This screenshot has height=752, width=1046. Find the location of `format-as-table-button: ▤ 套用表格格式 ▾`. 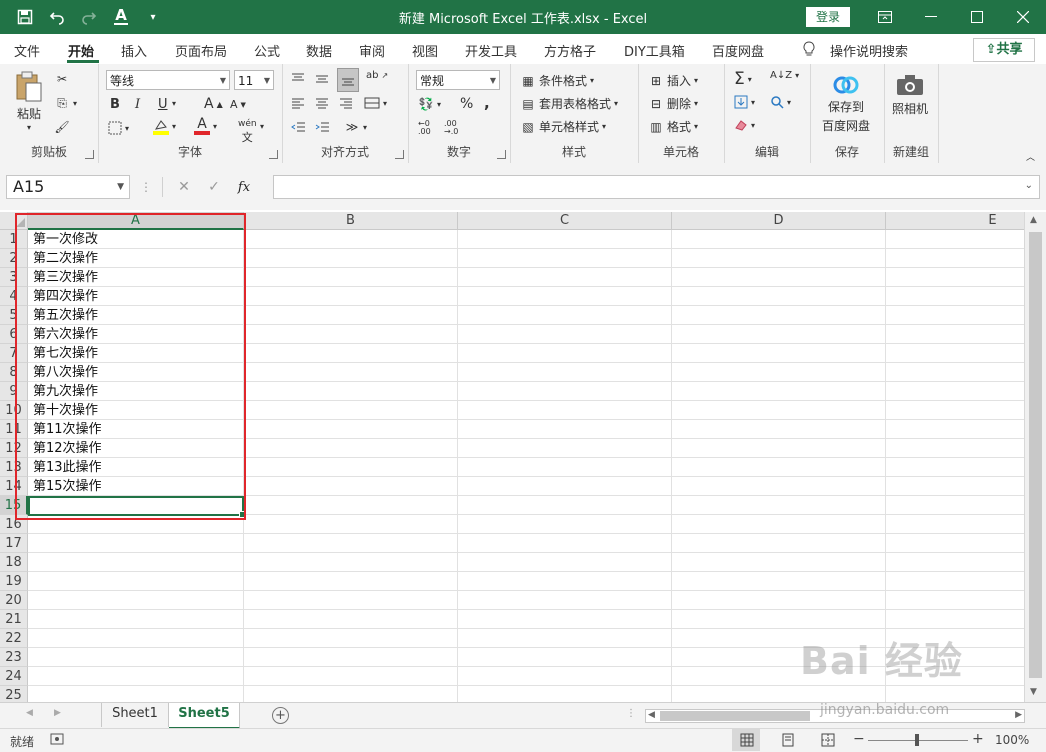

format-as-table-button: ▤ 套用表格格式 ▾ is located at coordinates (569, 103).